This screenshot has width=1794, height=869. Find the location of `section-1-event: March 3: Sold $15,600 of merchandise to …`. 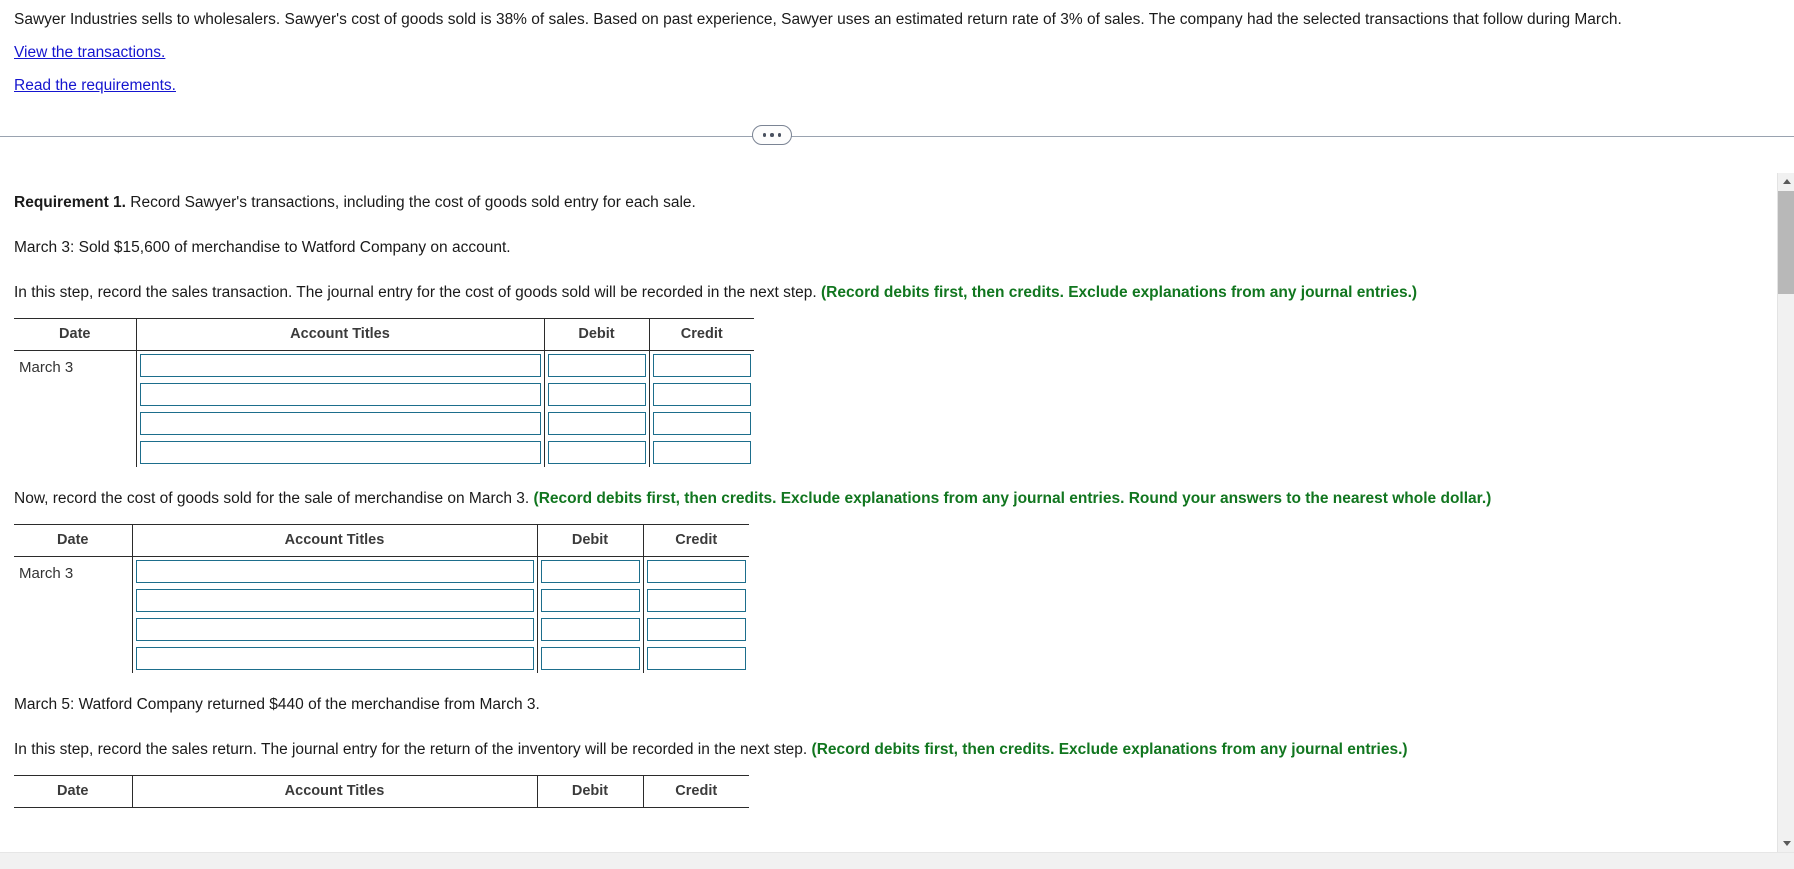

section-1-event: March 3: Sold $15,600 of merchandise to … is located at coordinates (262, 247).